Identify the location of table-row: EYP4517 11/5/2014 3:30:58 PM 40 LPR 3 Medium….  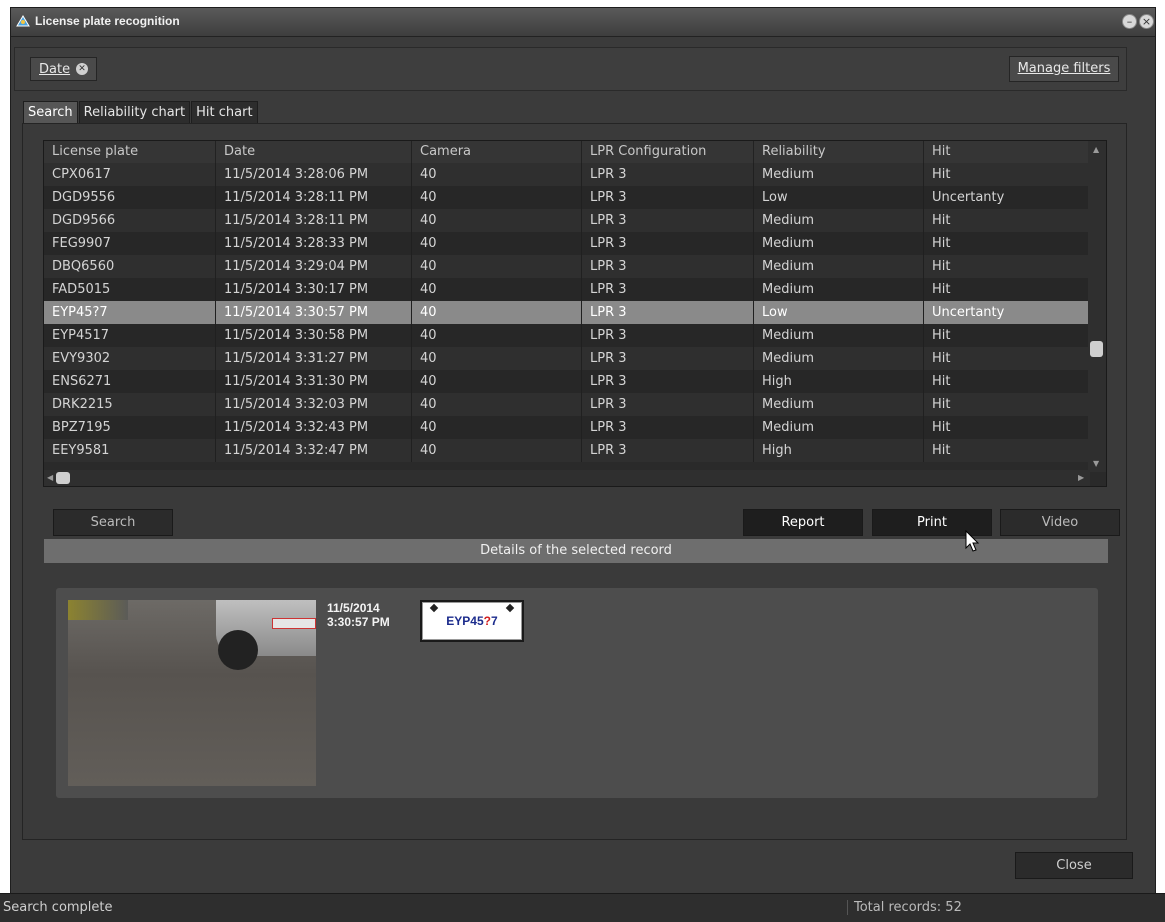
(567, 335).